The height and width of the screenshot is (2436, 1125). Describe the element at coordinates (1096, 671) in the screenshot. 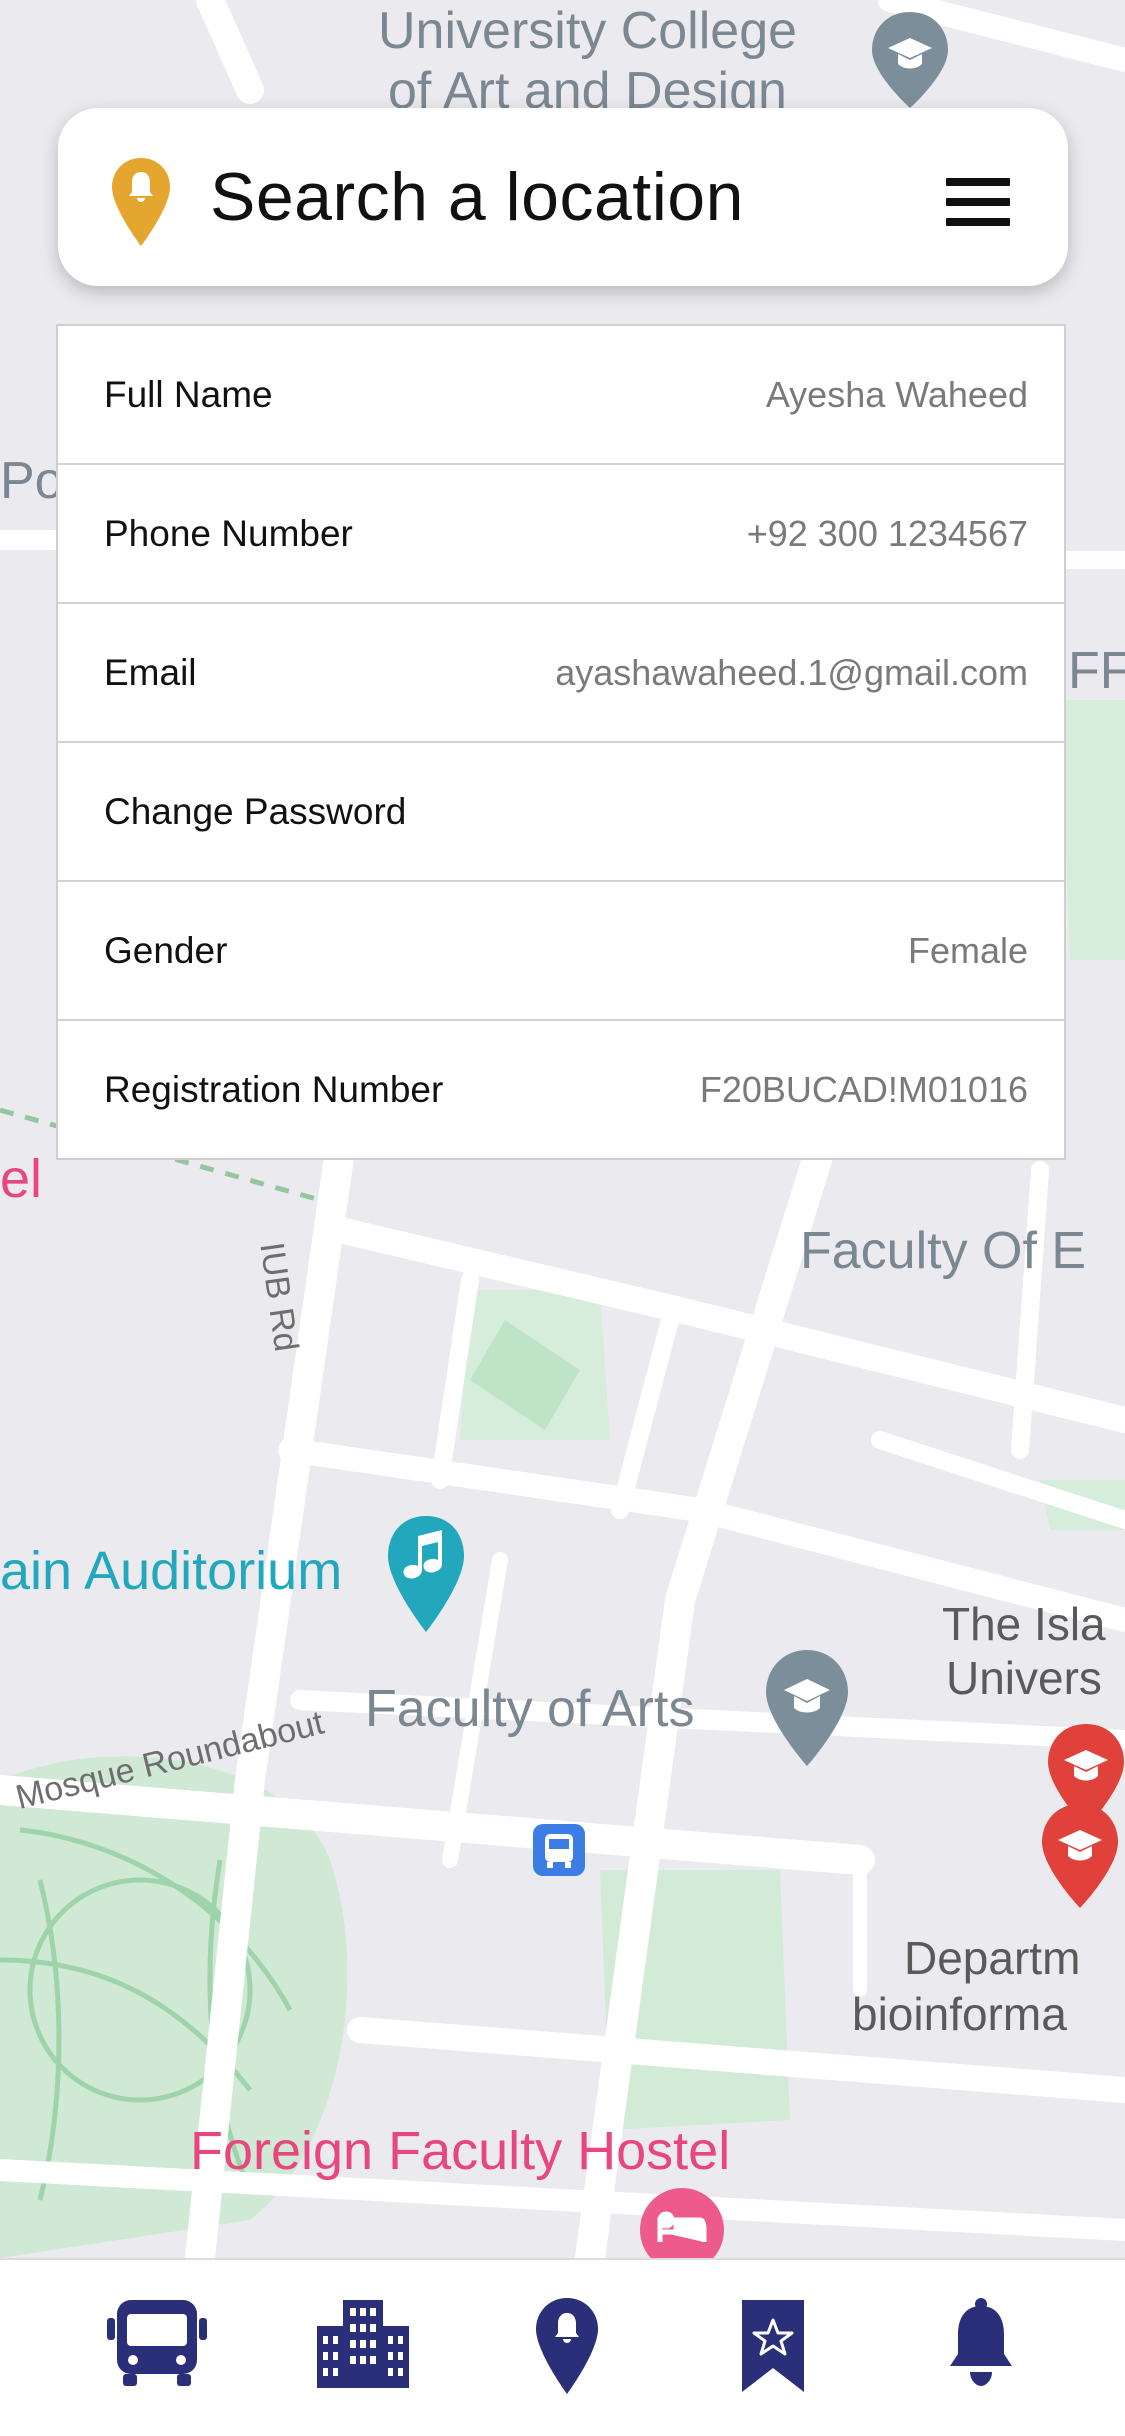

I see `map-label-off: FF` at that location.